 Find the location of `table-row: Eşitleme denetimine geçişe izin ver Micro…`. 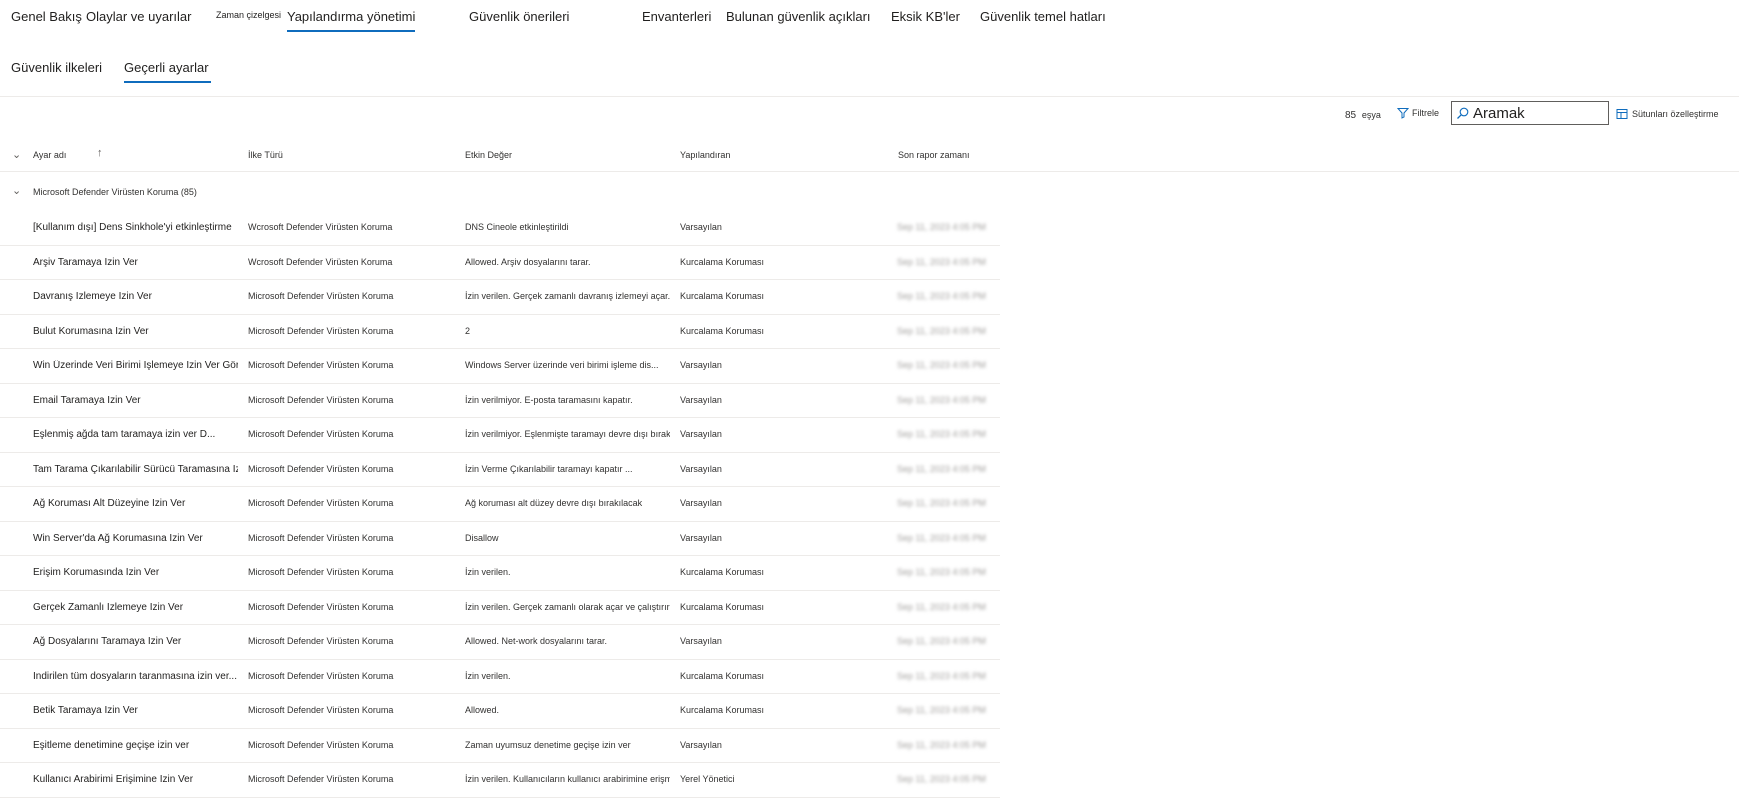

table-row: Eşitleme denetimine geçişe izin ver Micro… is located at coordinates (500, 746).